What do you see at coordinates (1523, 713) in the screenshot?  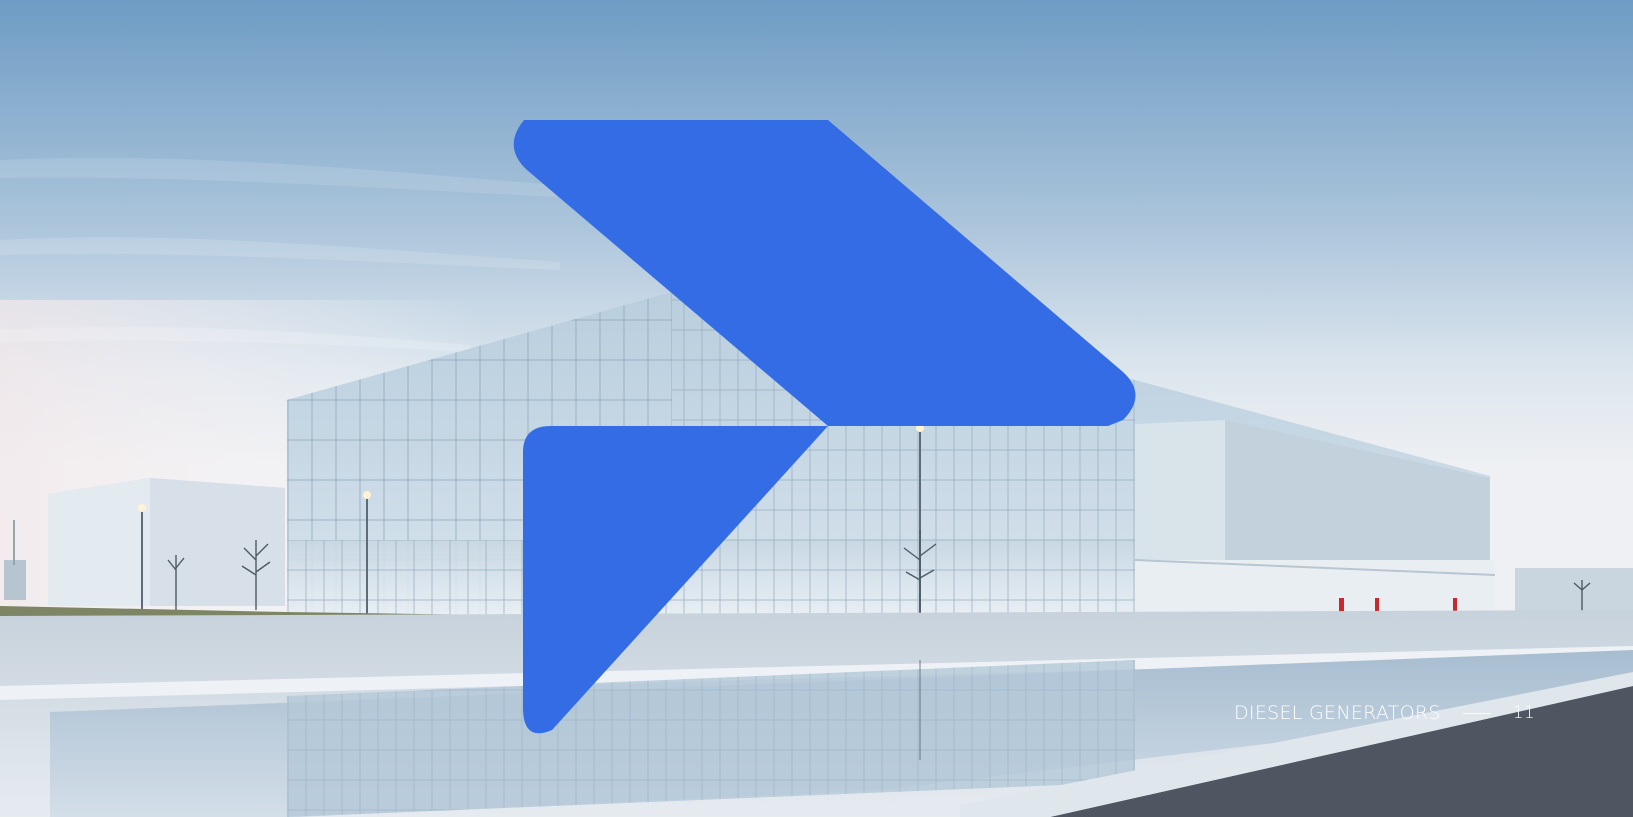 I see `page-number: 11` at bounding box center [1523, 713].